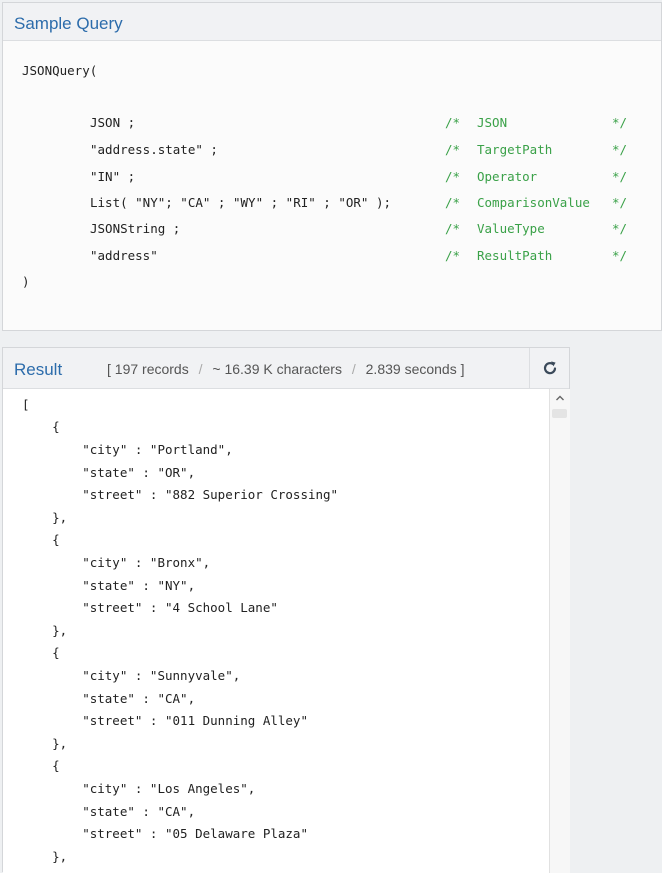 The width and height of the screenshot is (662, 873). Describe the element at coordinates (109, 472) in the screenshot. I see `json-line: "state" : "OR",` at that location.